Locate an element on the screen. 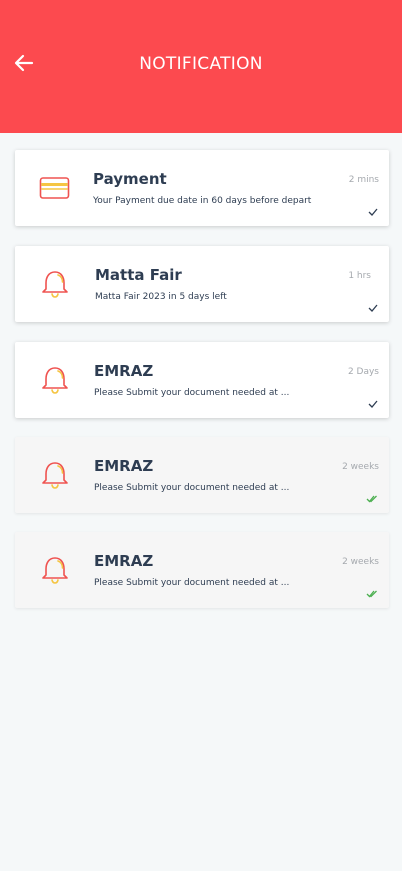 This screenshot has width=402, height=871. notification-time: 1 hrs is located at coordinates (359, 276).